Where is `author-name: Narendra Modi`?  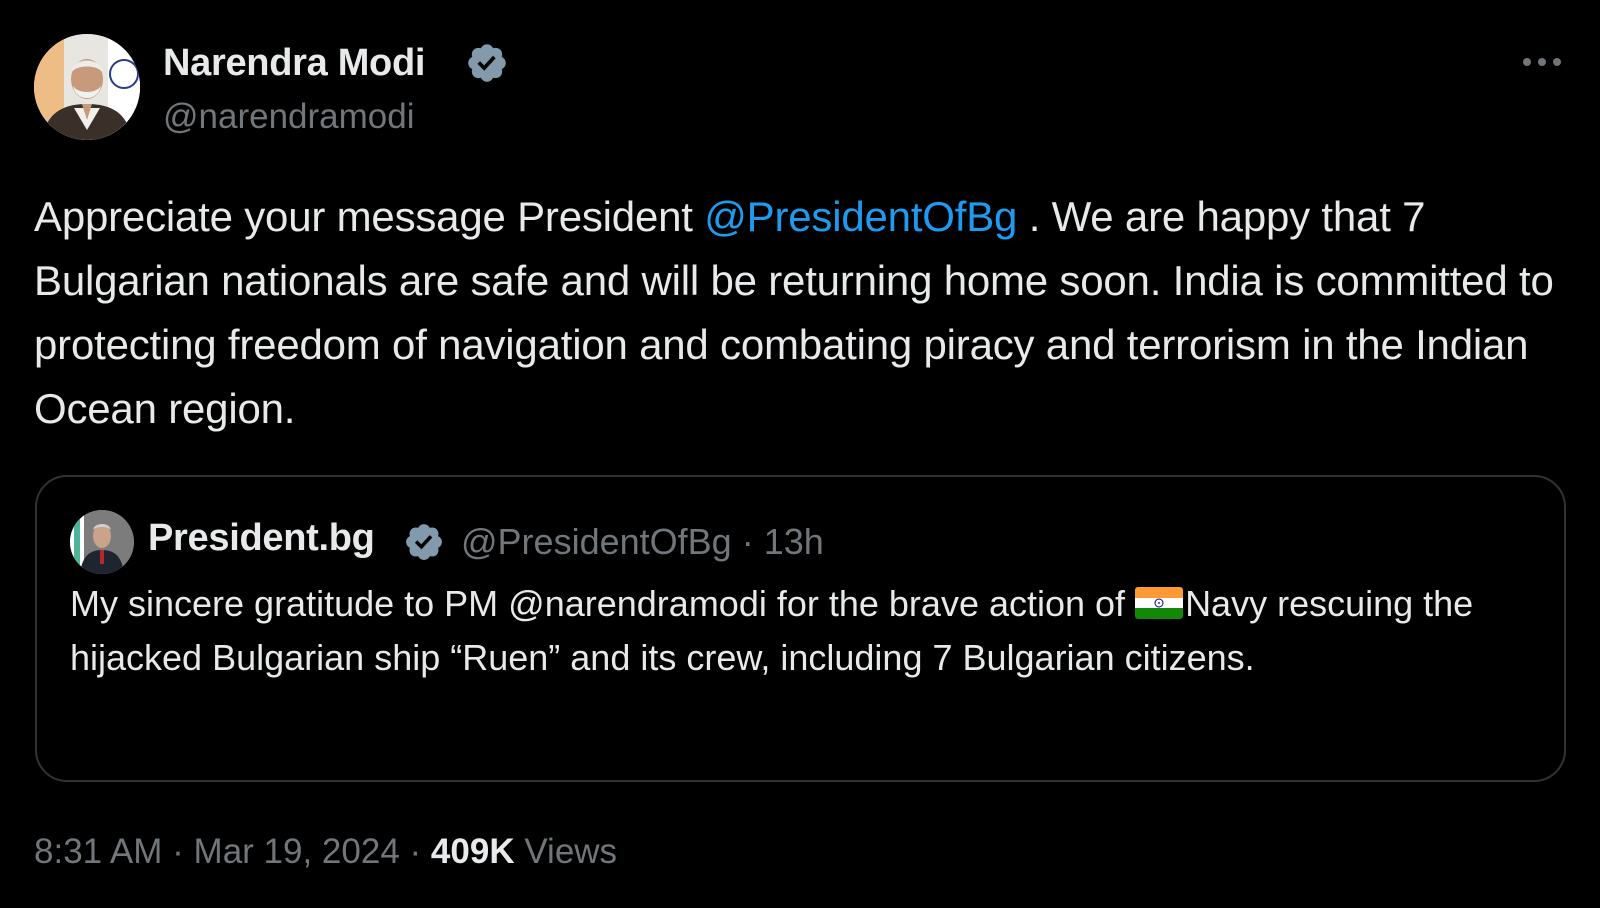
author-name: Narendra Modi is located at coordinates (294, 63).